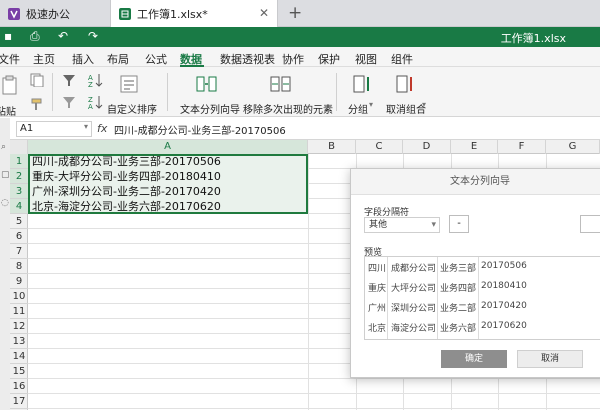 Image resolution: width=600 pixels, height=410 pixels. I want to click on redo-icon: ↷, so click(93, 36).